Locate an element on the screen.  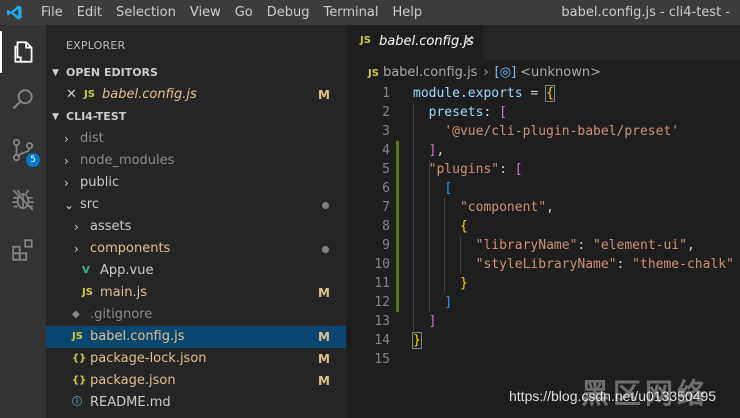
tree-item-readme-md: ⓘ README.md is located at coordinates (196, 403).